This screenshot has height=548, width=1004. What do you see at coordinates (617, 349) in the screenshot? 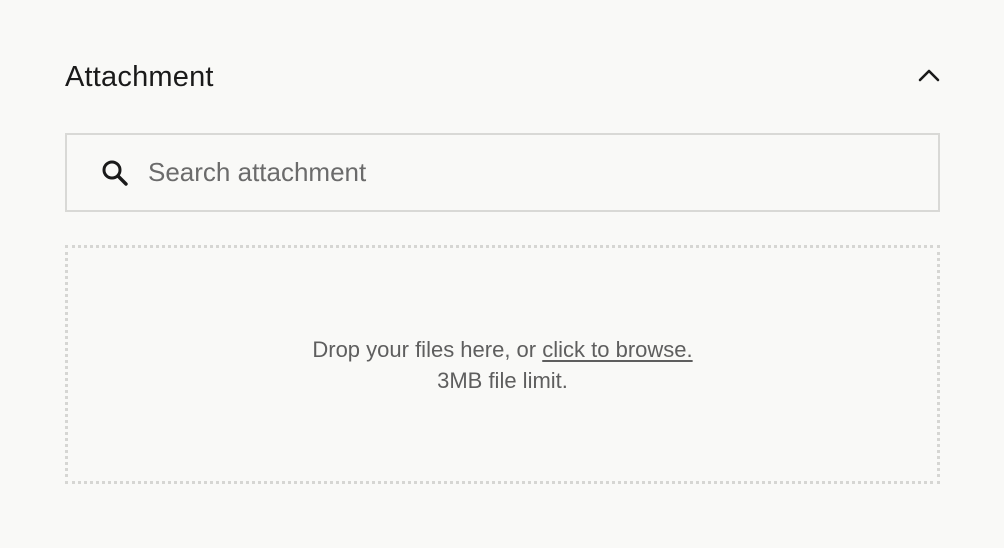
I see `browse-link: click to browse.` at bounding box center [617, 349].